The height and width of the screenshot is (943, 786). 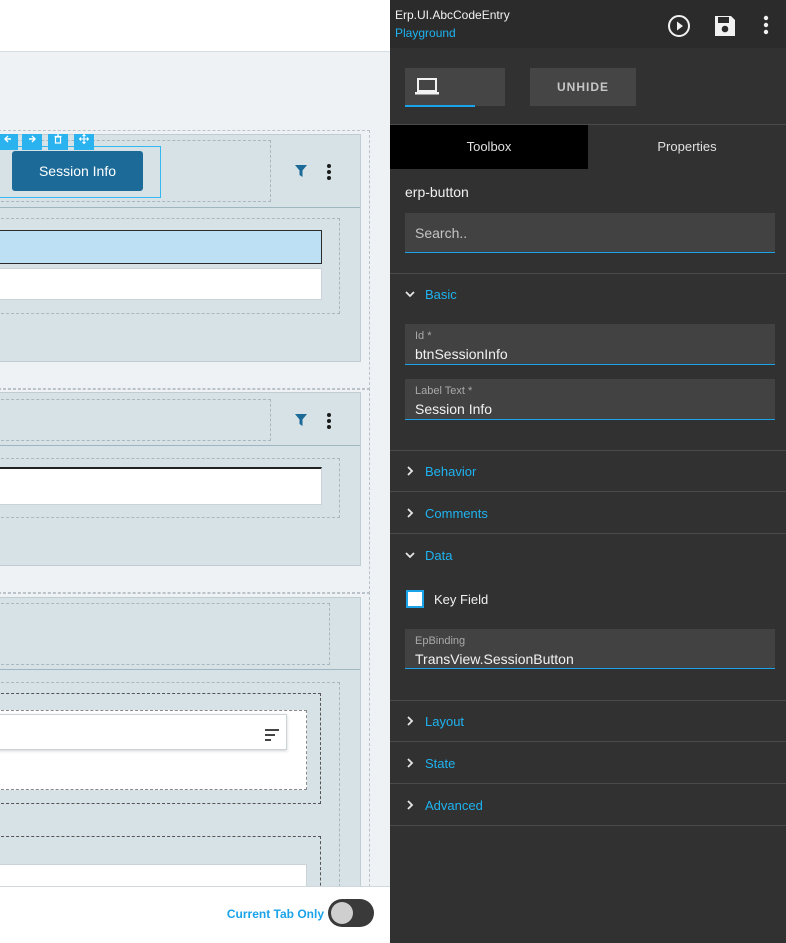 I want to click on label-text-field-label: Label Text *, so click(x=444, y=391).